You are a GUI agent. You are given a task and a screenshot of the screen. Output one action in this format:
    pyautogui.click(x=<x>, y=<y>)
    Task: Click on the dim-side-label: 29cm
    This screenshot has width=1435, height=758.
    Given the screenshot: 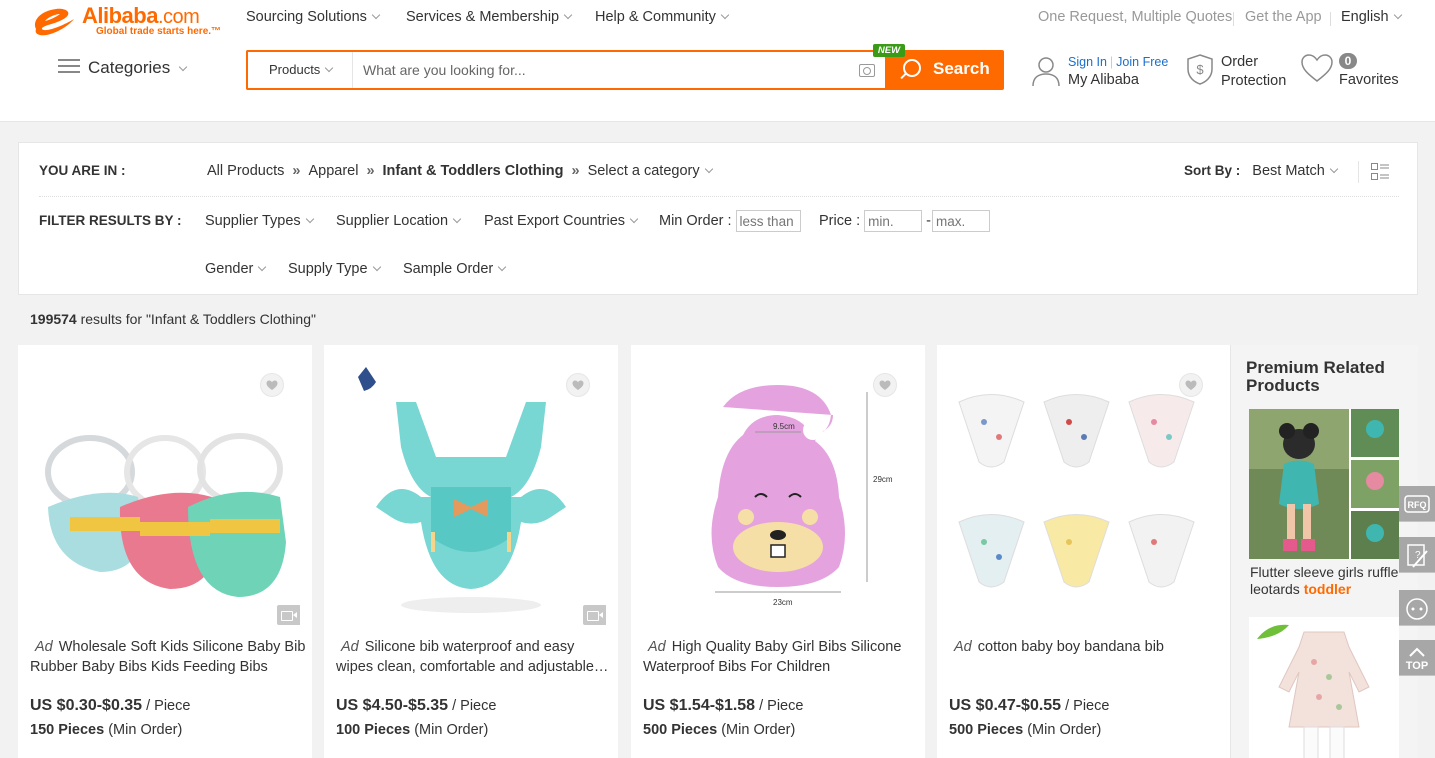 What is the action you would take?
    pyautogui.click(x=883, y=479)
    